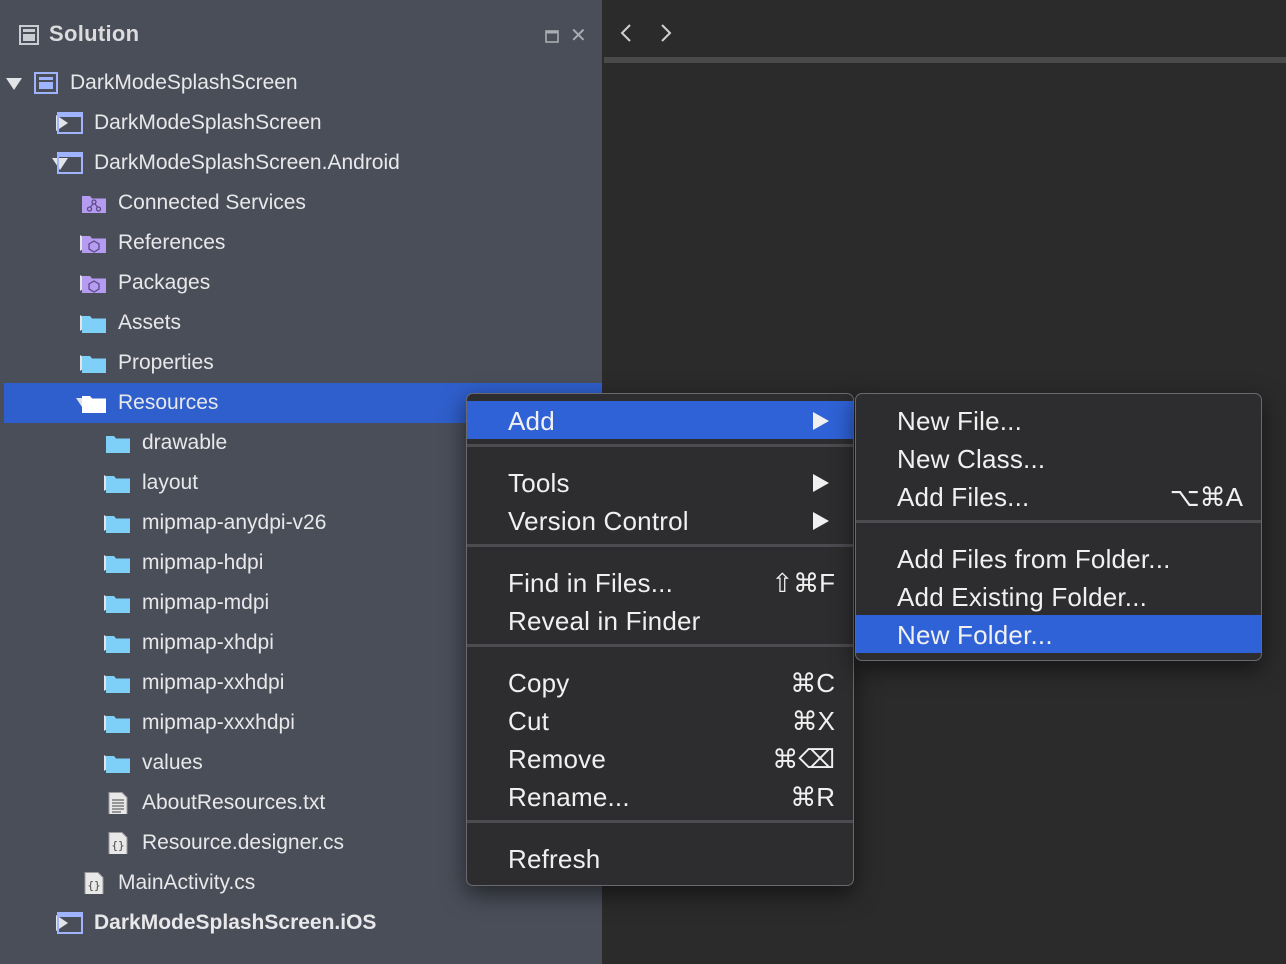 Image resolution: width=1286 pixels, height=964 pixels. Describe the element at coordinates (1058, 496) in the screenshot. I see `menu-item-add-files: Add Files... ⌥⌘A` at that location.